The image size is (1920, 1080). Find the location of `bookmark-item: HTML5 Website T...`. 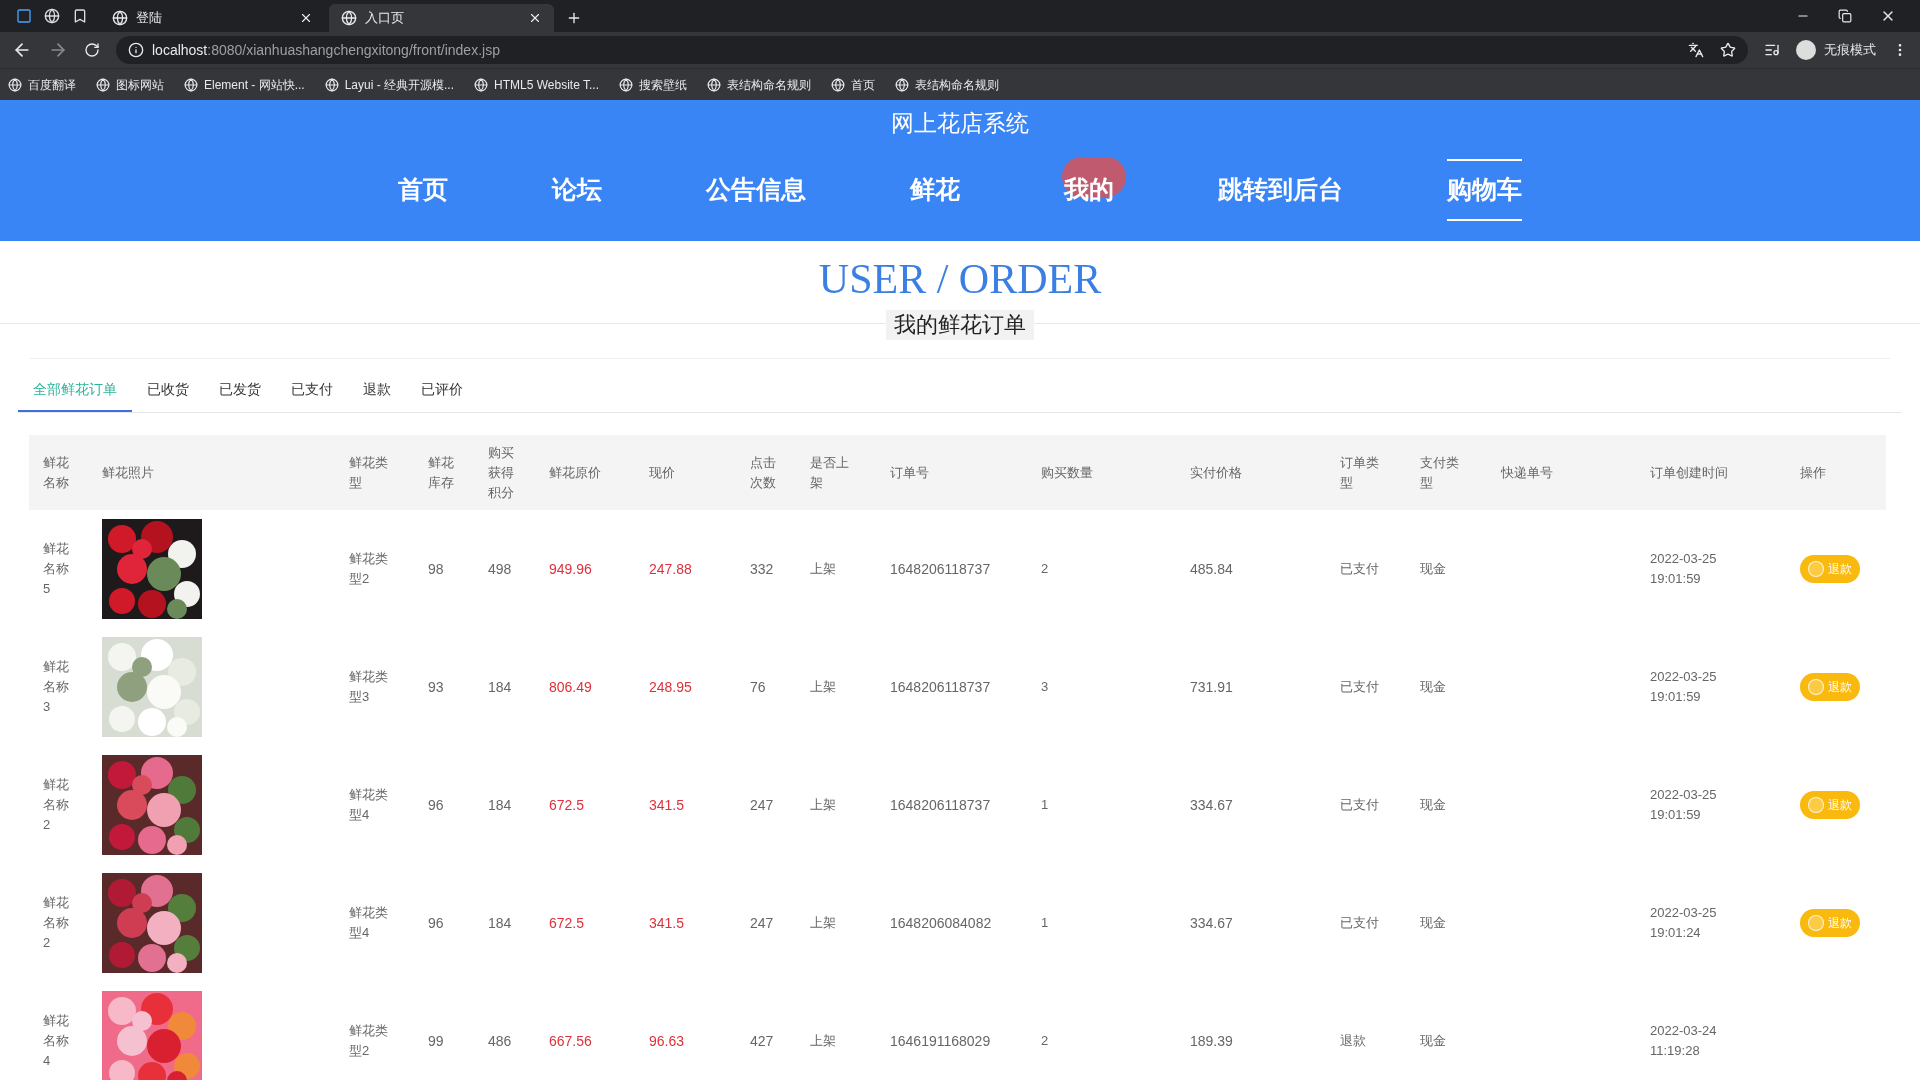

bookmark-item: HTML5 Website T... is located at coordinates (536, 84).